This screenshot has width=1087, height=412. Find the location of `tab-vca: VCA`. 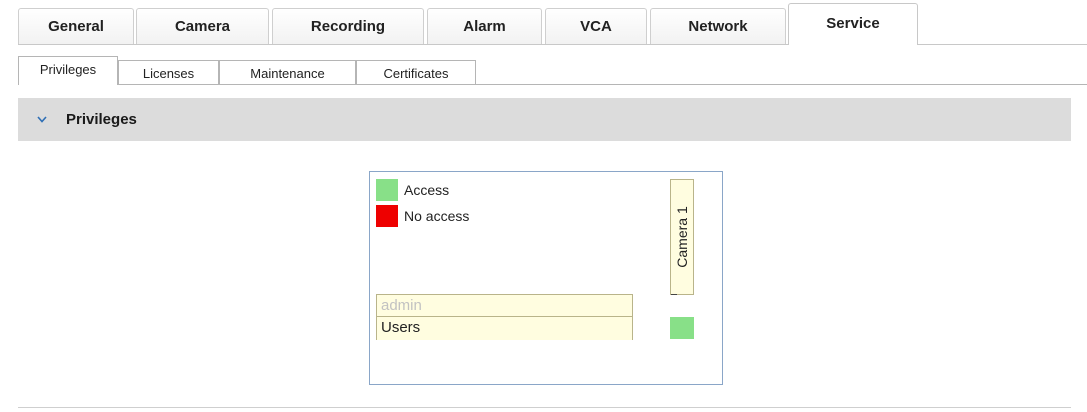

tab-vca: VCA is located at coordinates (596, 26).